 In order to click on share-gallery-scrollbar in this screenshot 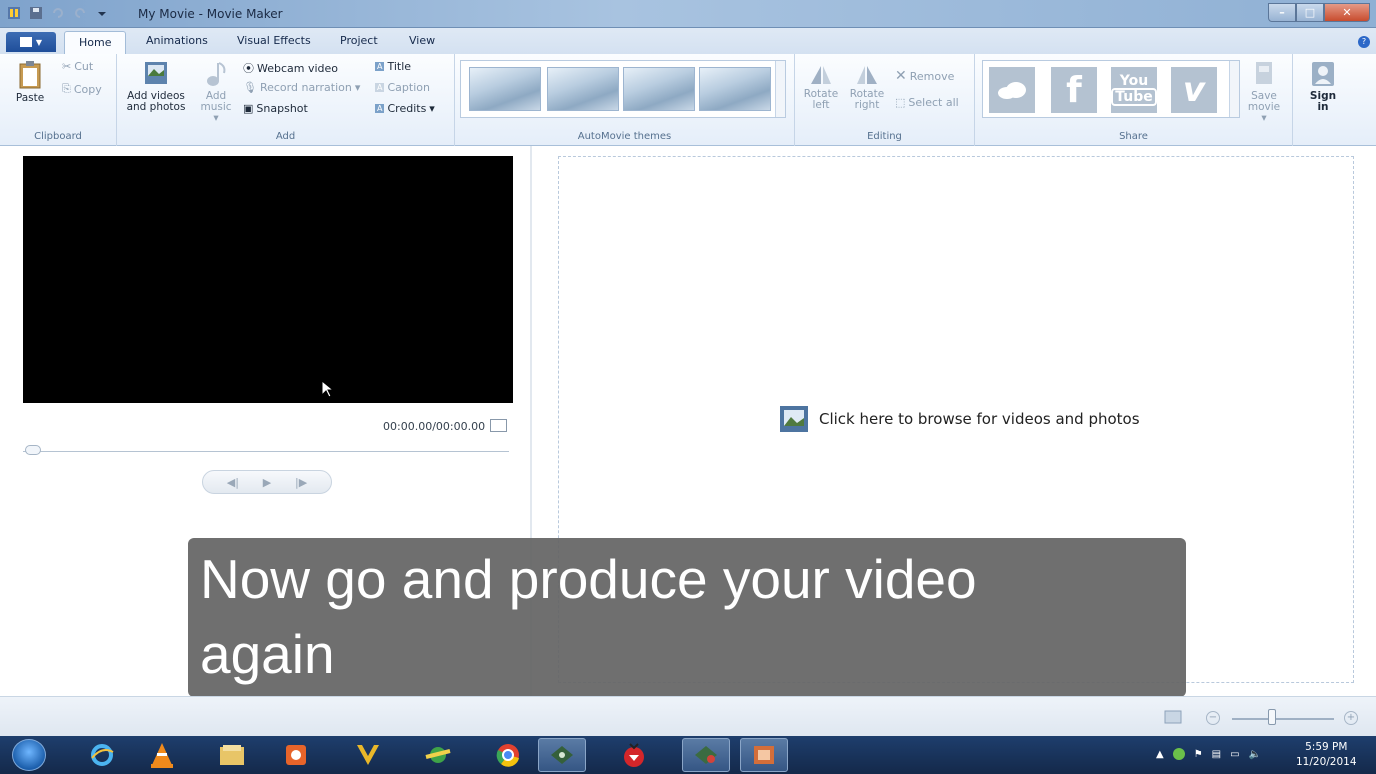, I will do `click(1234, 89)`.